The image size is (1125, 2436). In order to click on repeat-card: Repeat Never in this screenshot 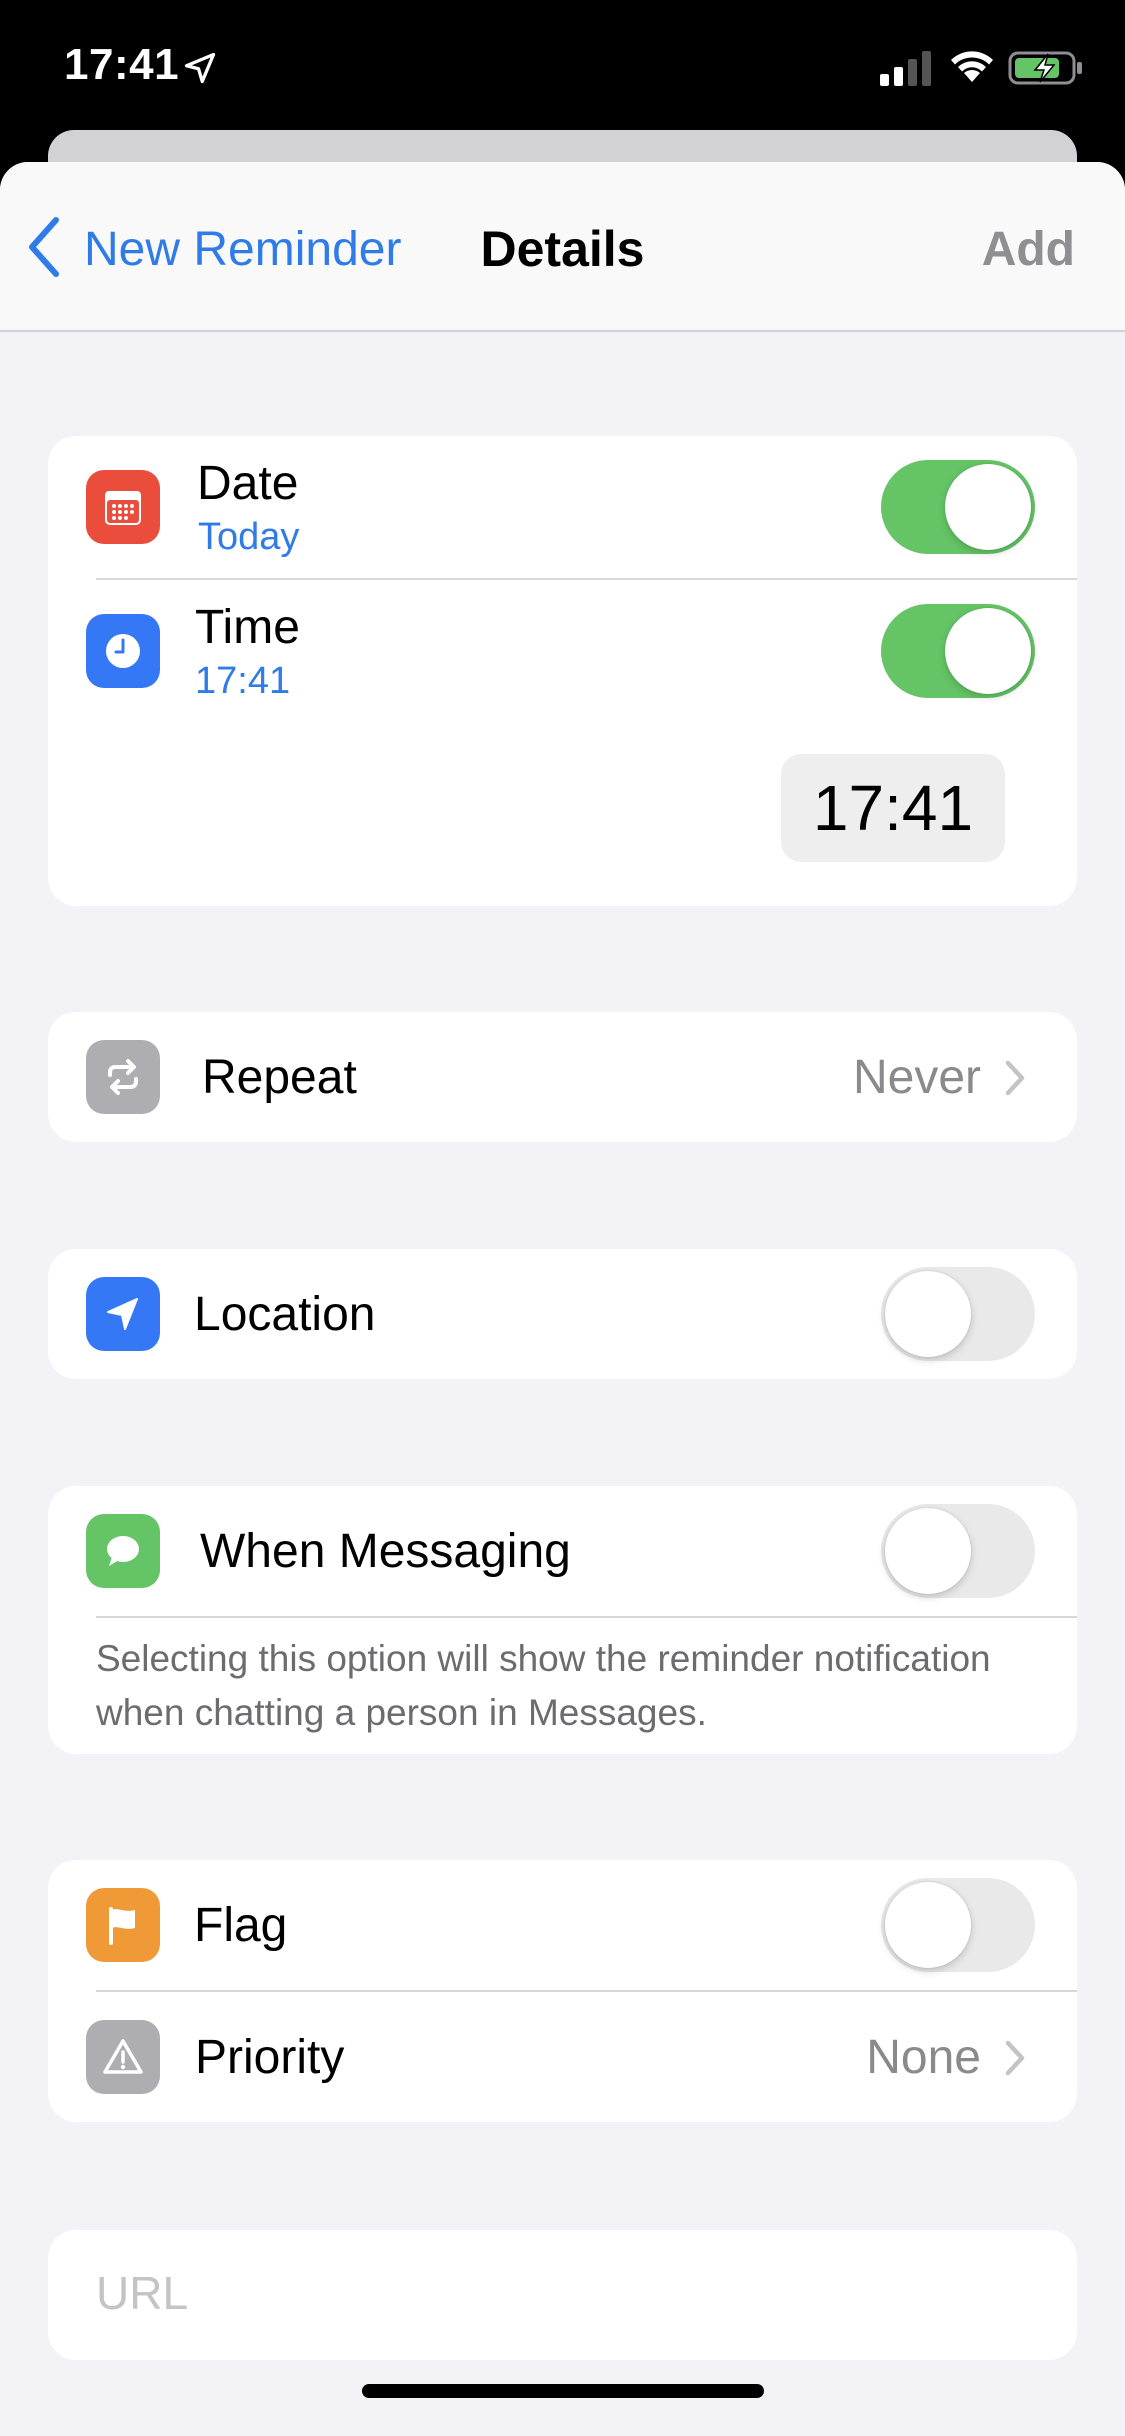, I will do `click(562, 1077)`.